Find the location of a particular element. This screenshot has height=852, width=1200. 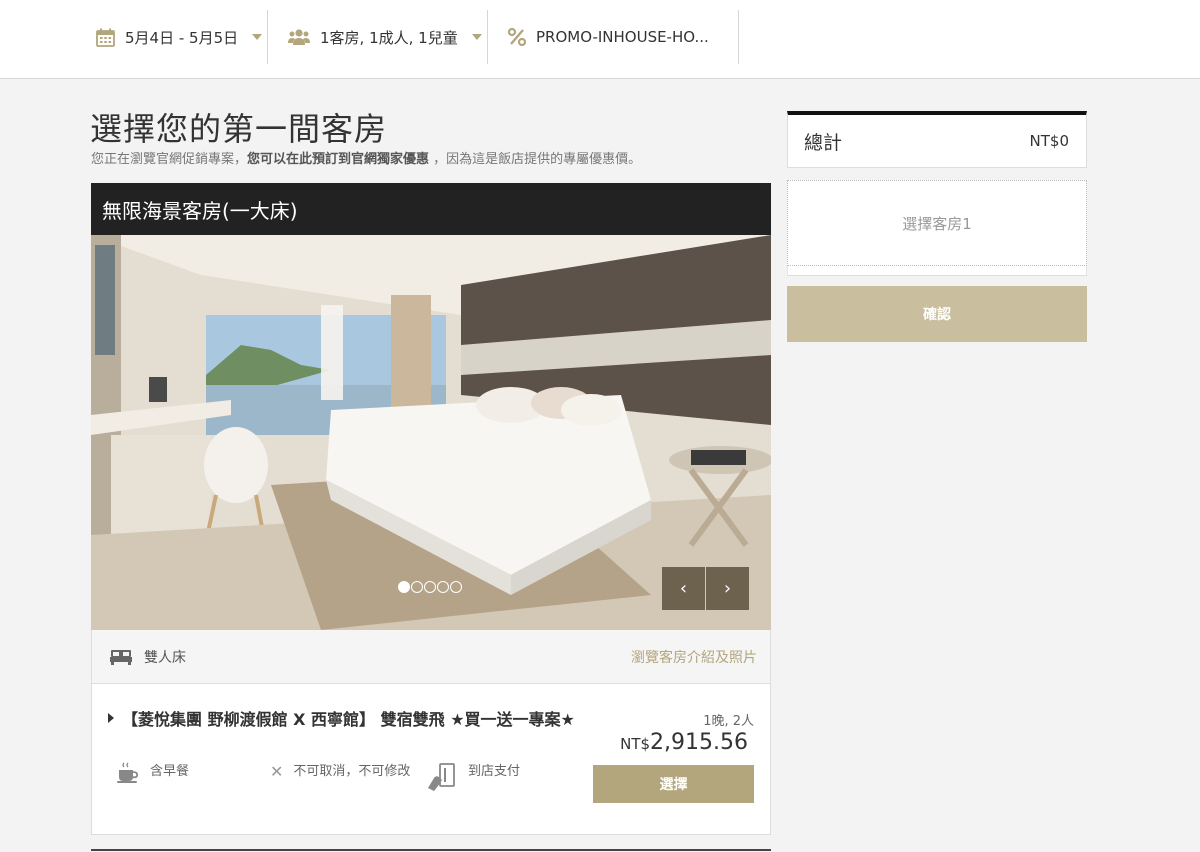

rate-plan-title: 【菱悅集團 野柳渡假館 X 西寧館】 雙宿雙飛 ★買一送一專案★ is located at coordinates (348, 719).